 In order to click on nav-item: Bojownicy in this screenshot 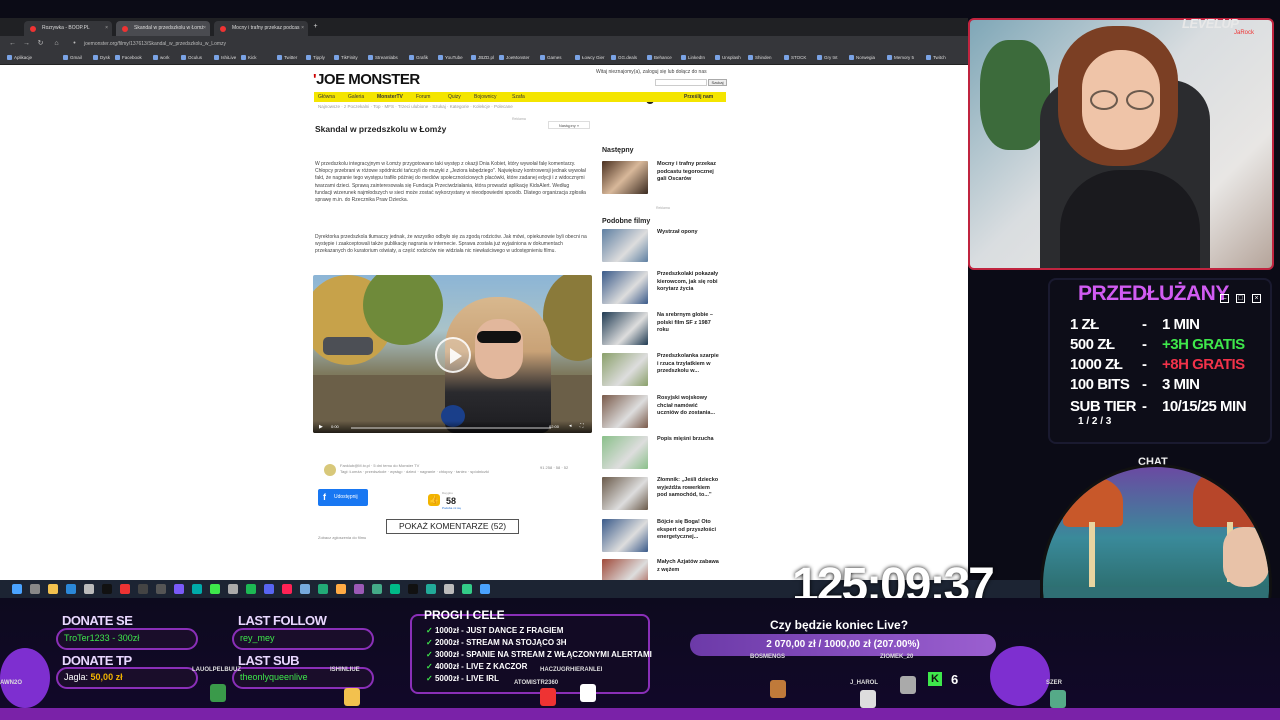, I will do `click(485, 97)`.